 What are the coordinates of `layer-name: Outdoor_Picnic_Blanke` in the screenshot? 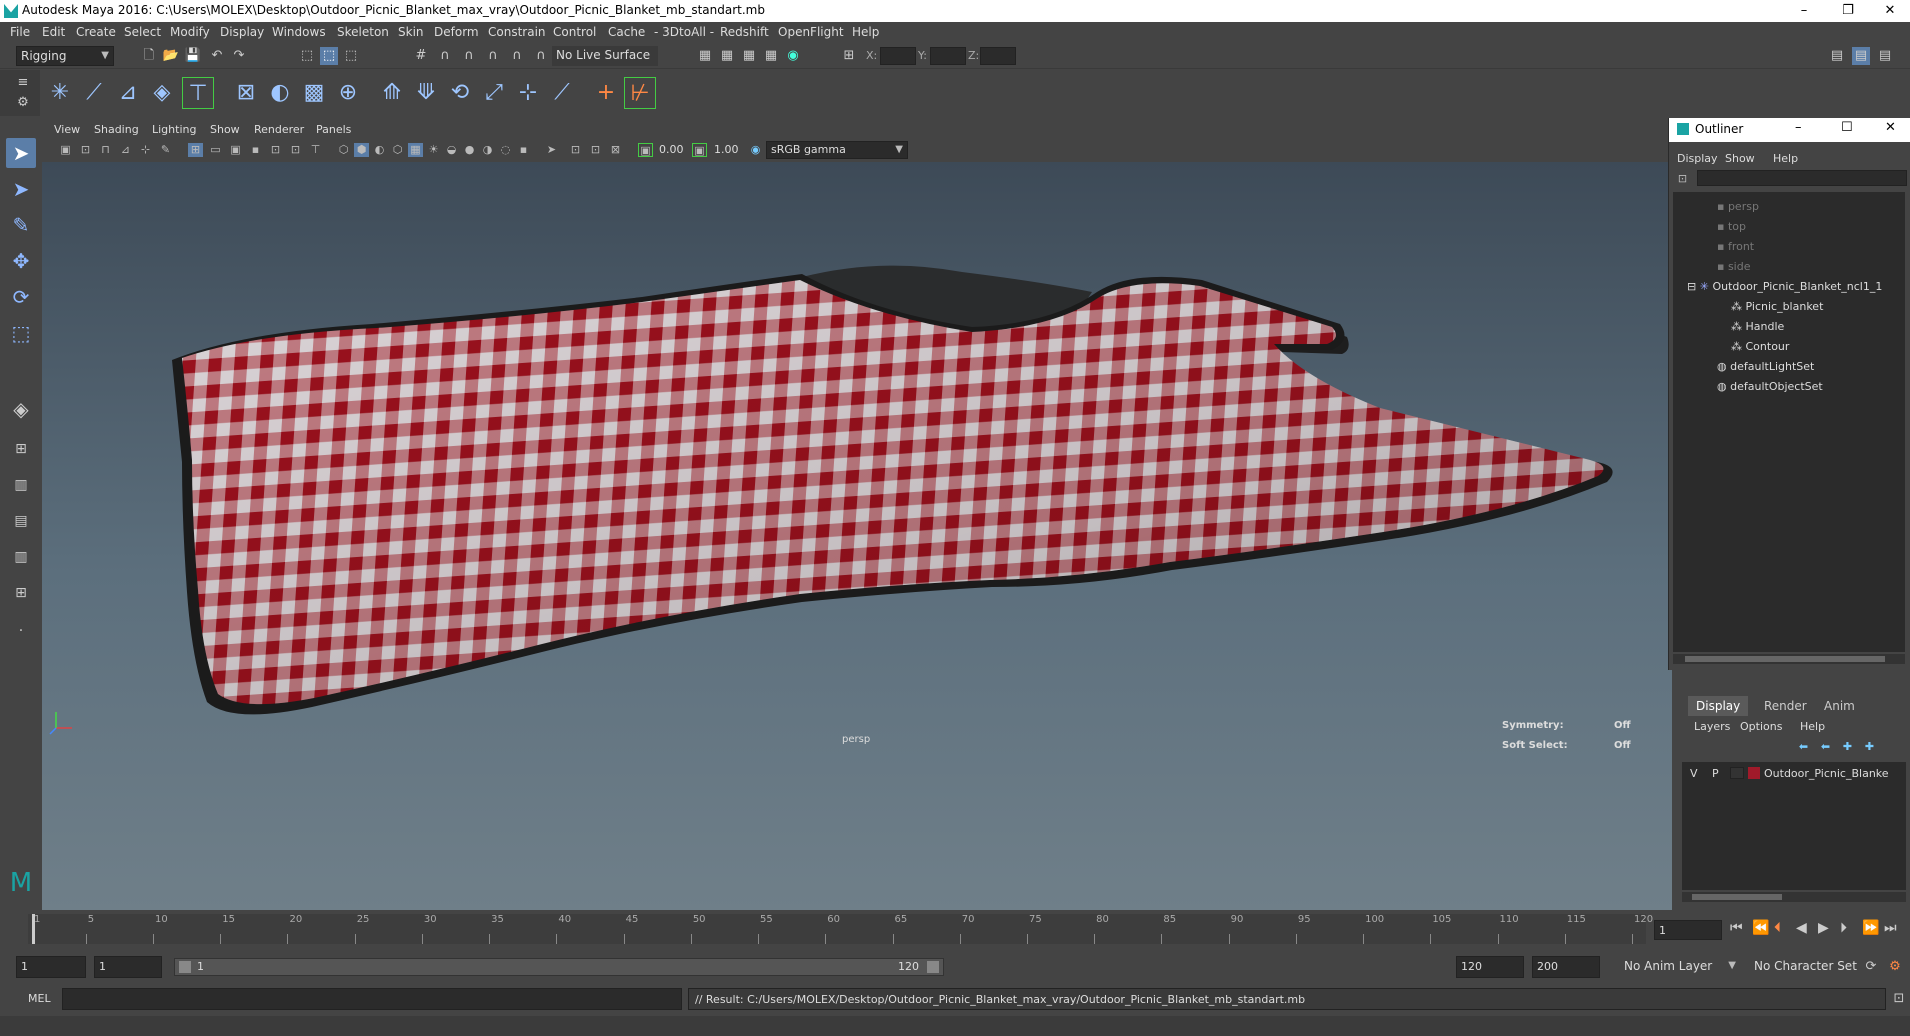 It's located at (1826, 773).